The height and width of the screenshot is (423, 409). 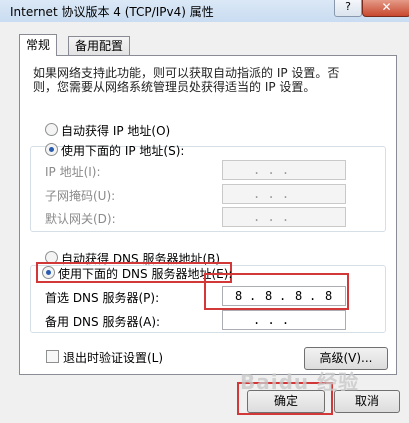 What do you see at coordinates (80, 196) in the screenshot?
I see `subnet-mask-label: 子网掩码(U):` at bounding box center [80, 196].